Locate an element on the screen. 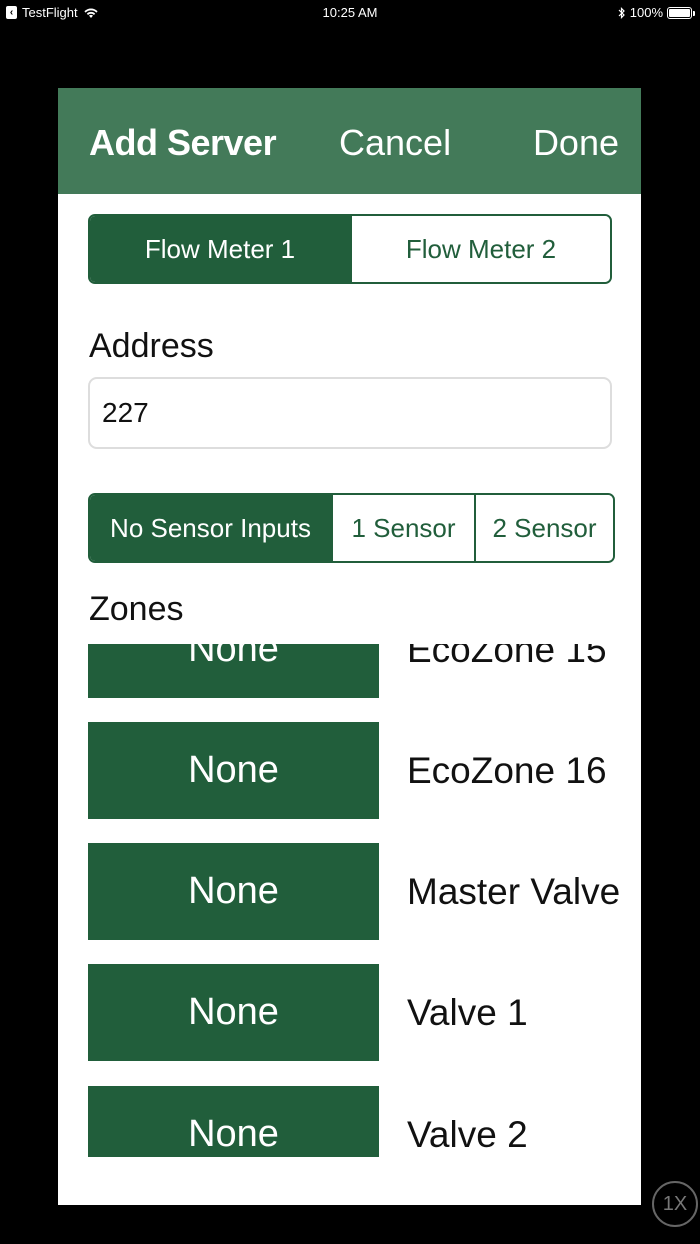 This screenshot has width=700, height=1244. done-button: Done is located at coordinates (576, 143).